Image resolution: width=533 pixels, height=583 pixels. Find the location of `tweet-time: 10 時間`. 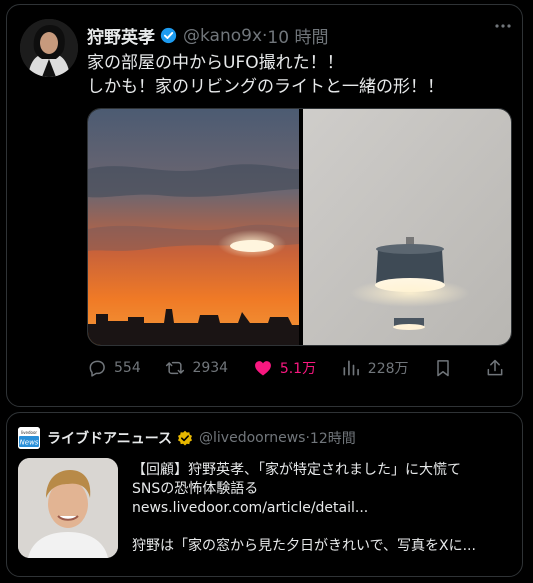

tweet-time: 10 時間 is located at coordinates (297, 35).